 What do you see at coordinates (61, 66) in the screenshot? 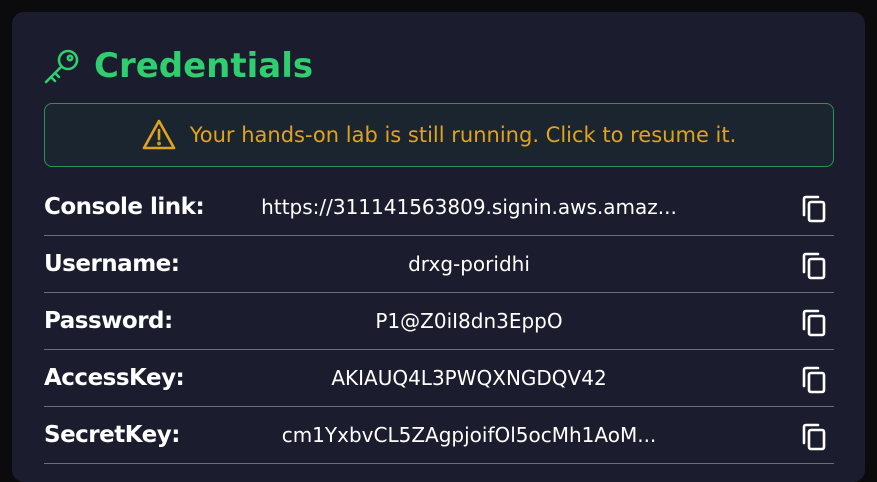
I see `key-icon` at bounding box center [61, 66].